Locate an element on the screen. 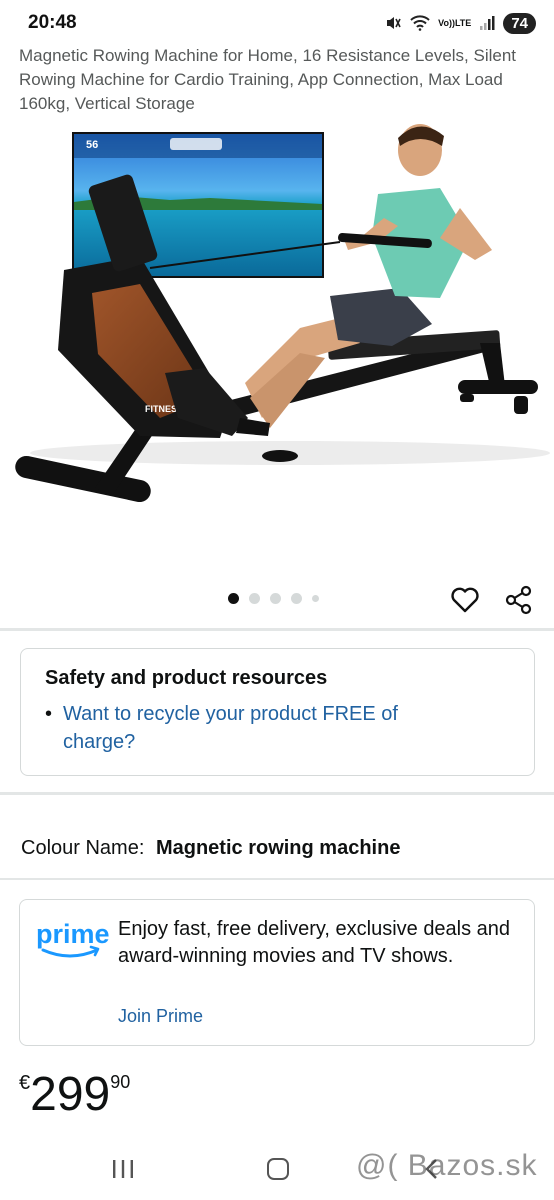 Image resolution: width=554 pixels, height=1200 pixels. colour-row: Colour Name: Magnetic rowing machine is located at coordinates (210, 848).